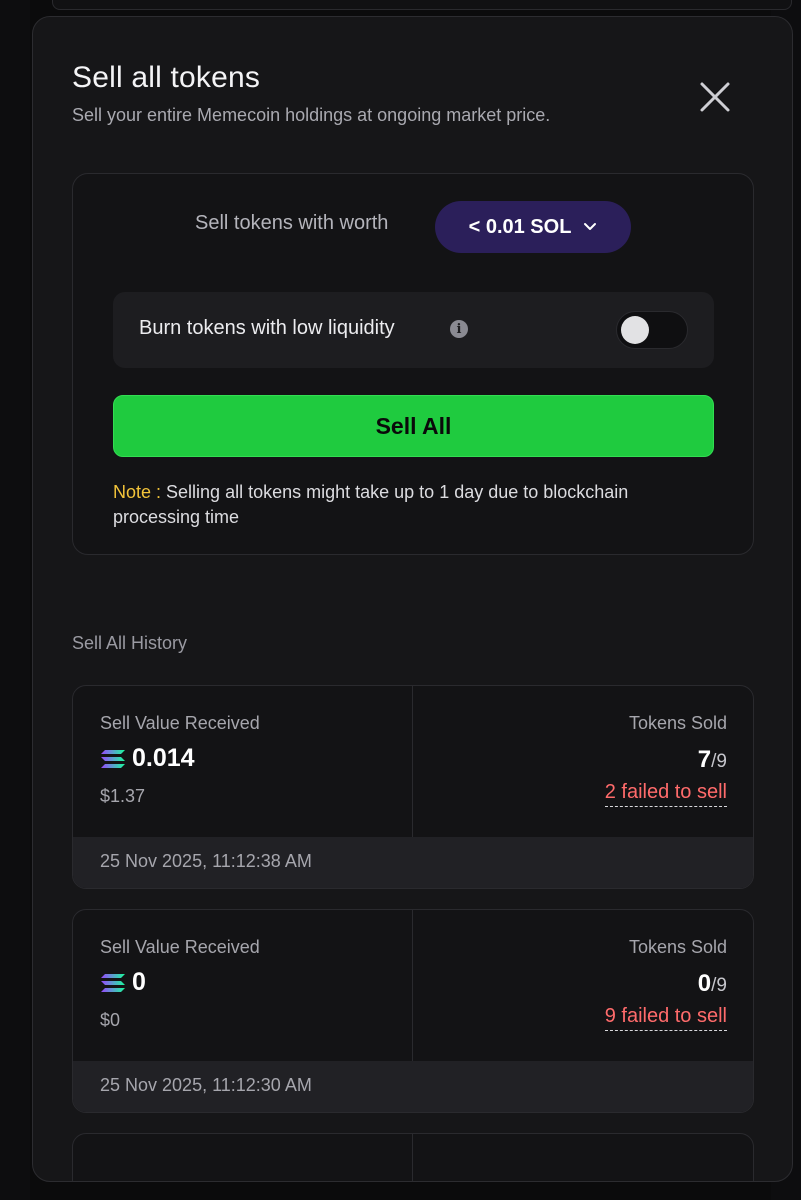  What do you see at coordinates (206, 861) in the screenshot?
I see `history-timestamp: 25 Nov 2025, 11:12:38 AM` at bounding box center [206, 861].